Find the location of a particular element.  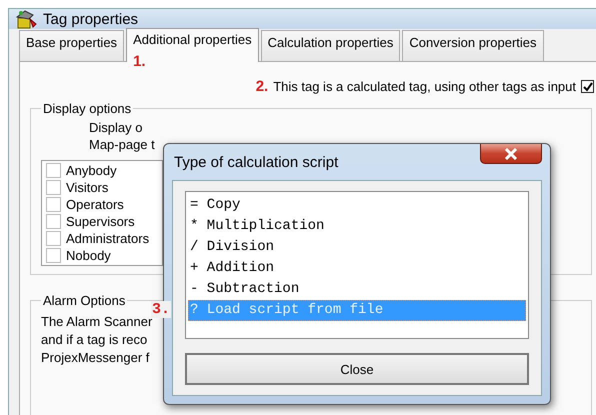

dialog-title: Type of calculation script is located at coordinates (256, 162).